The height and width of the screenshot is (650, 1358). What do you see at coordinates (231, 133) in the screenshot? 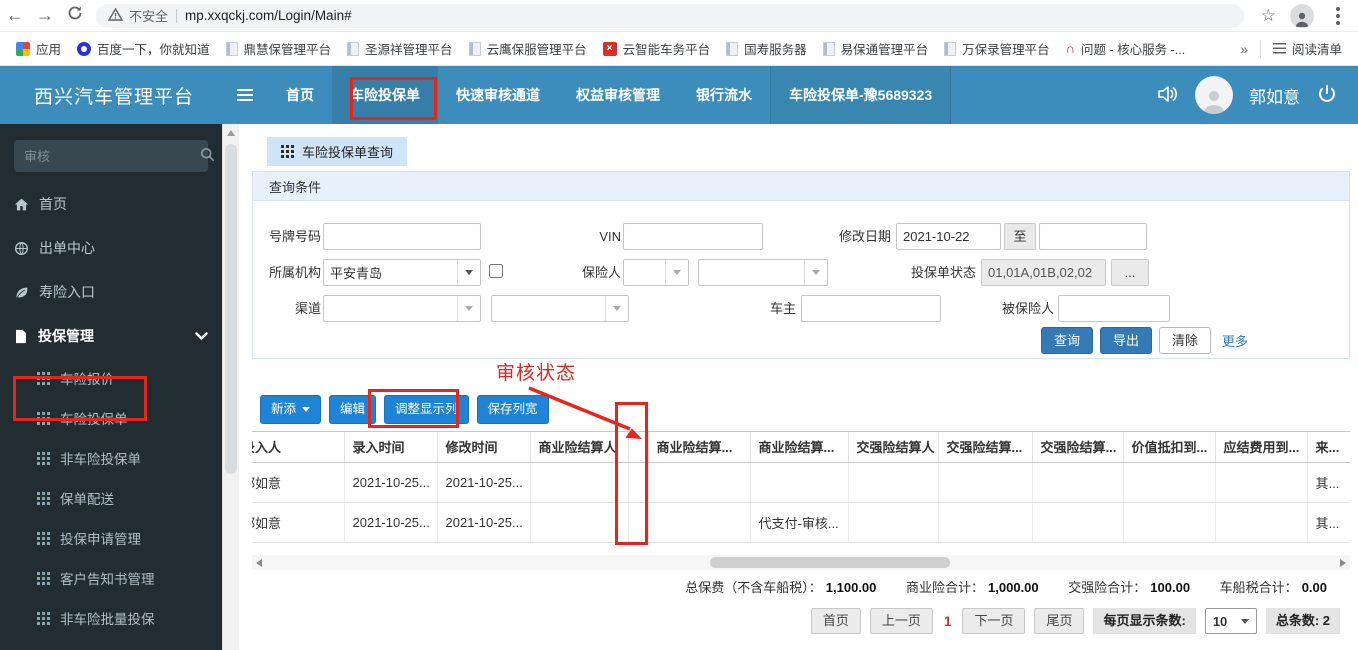
I see `scroll-up-arrow-icon` at bounding box center [231, 133].